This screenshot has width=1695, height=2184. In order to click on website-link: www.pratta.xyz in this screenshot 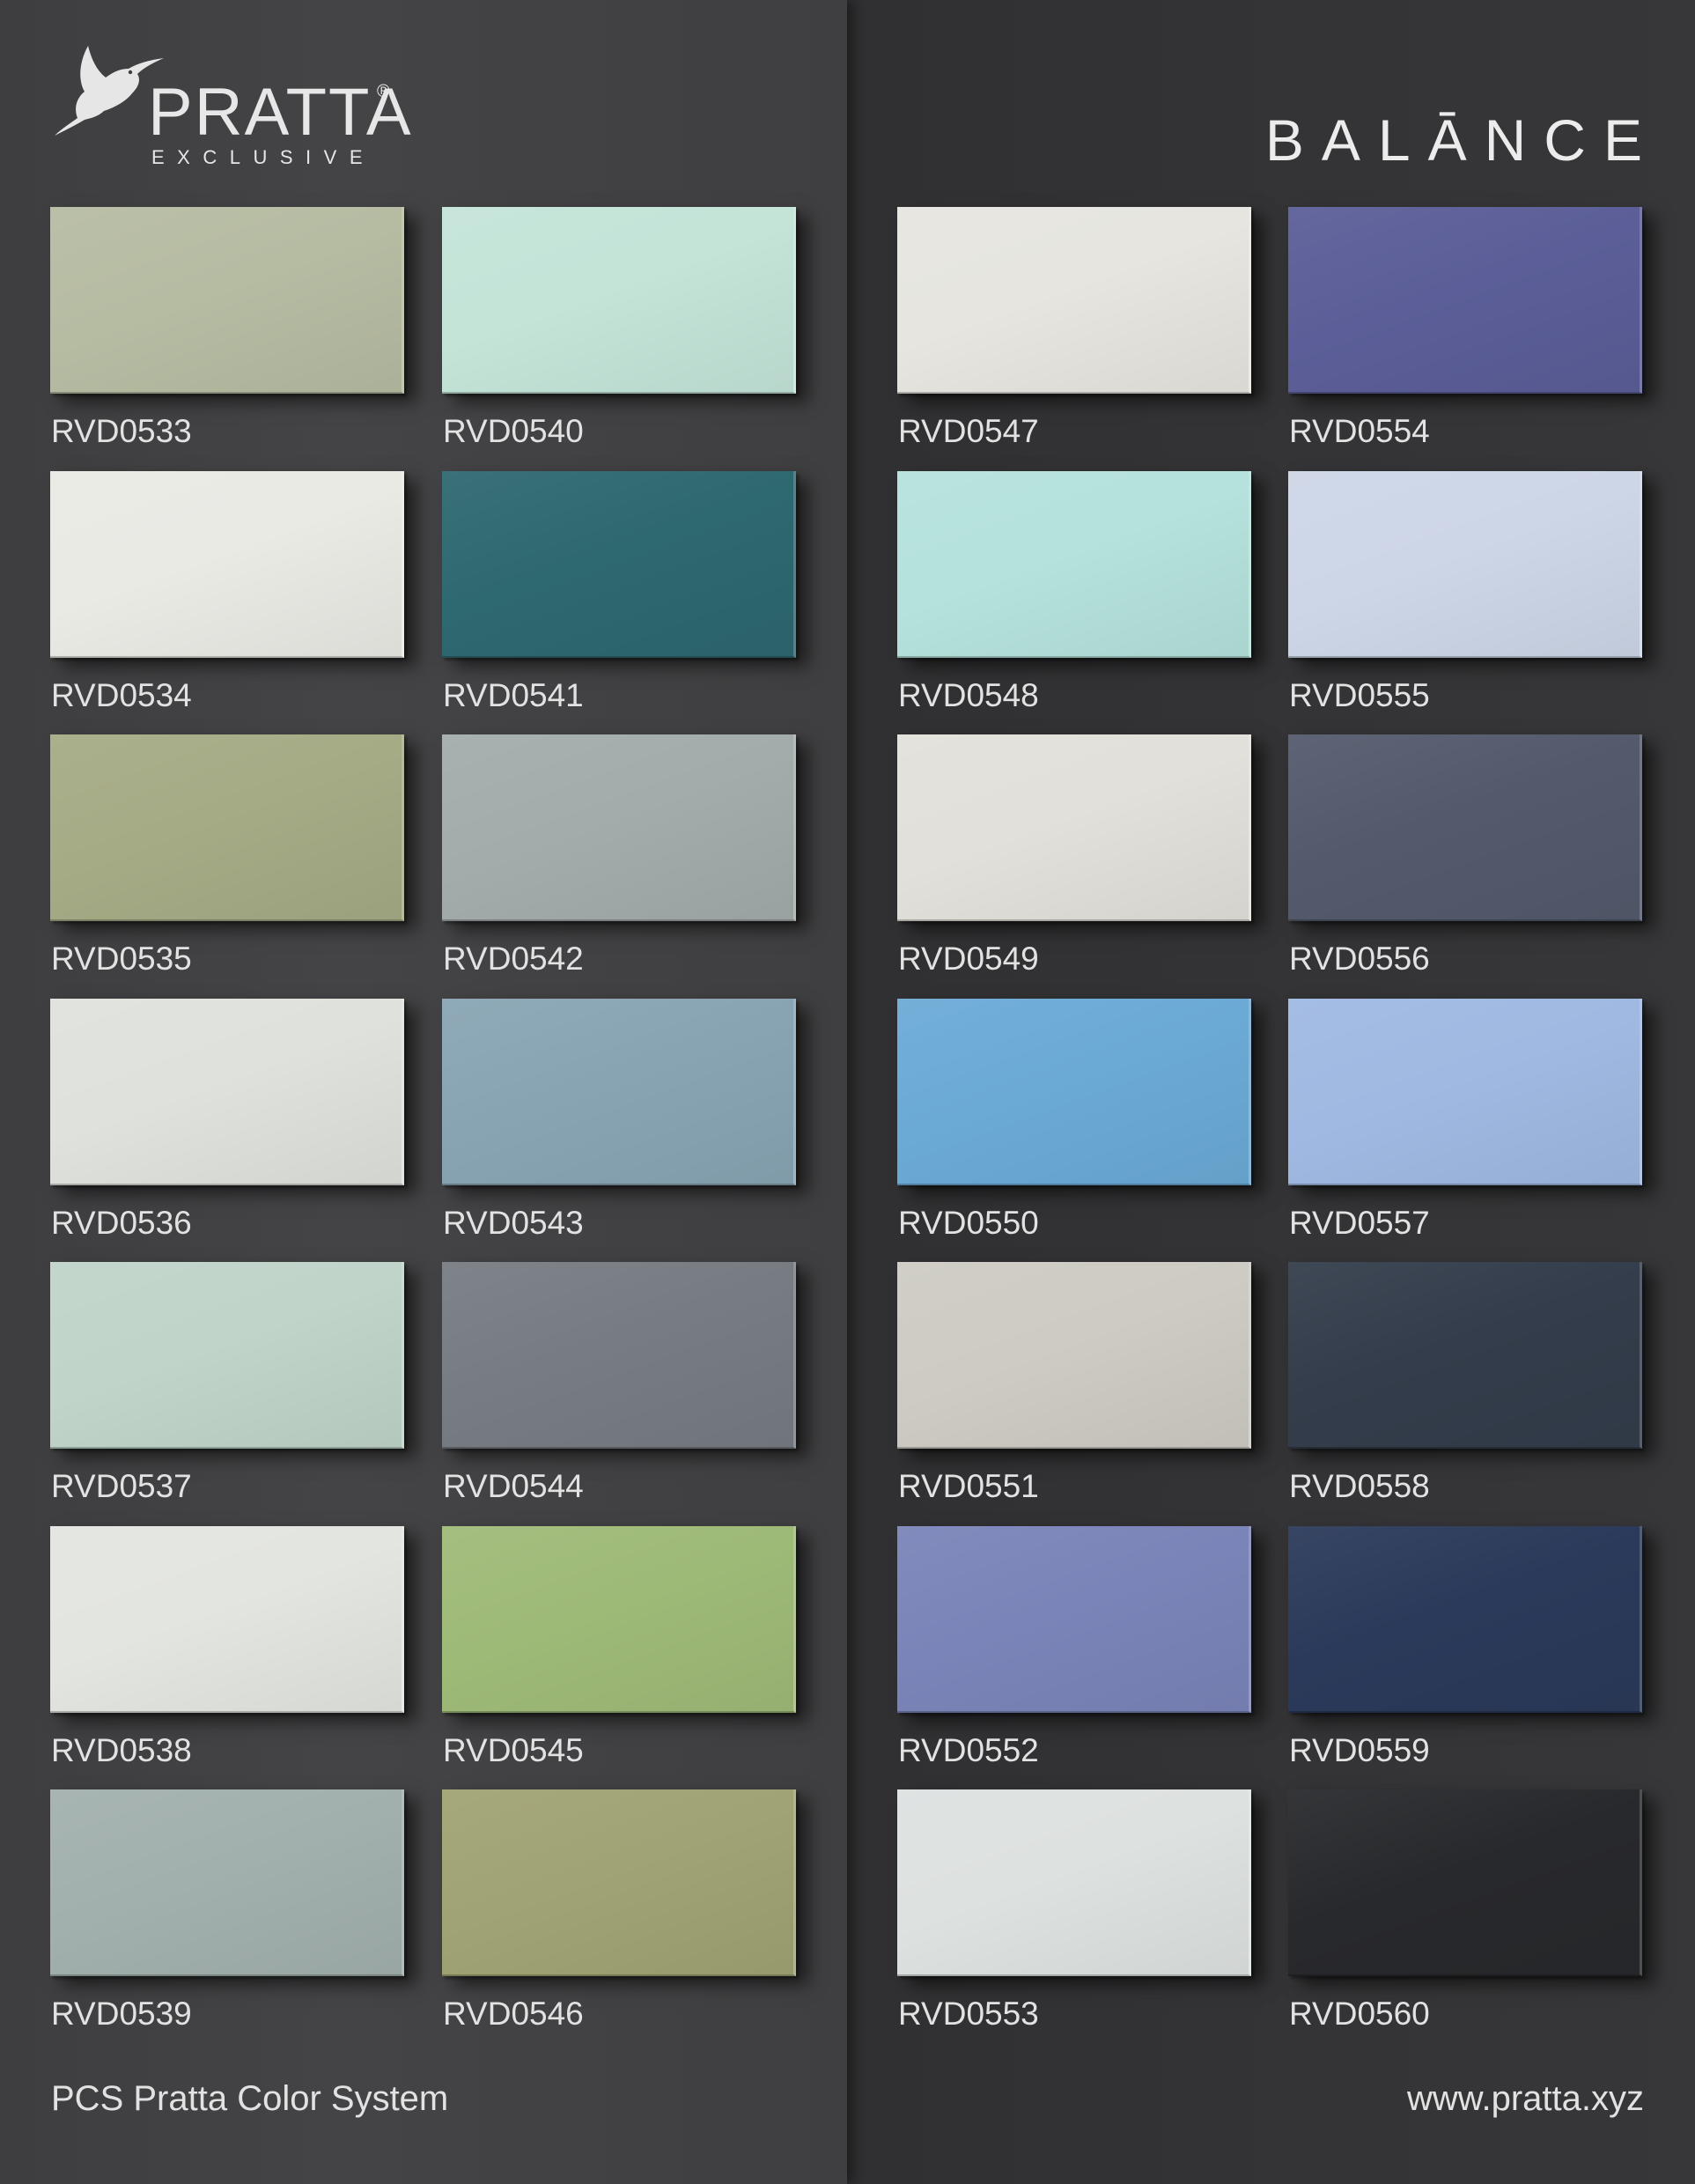, I will do `click(1525, 2098)`.